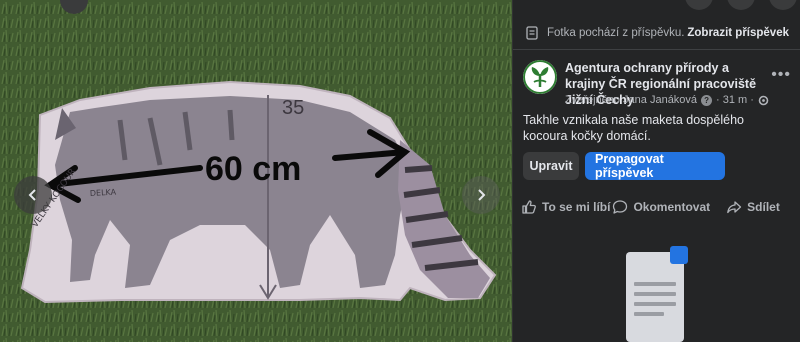 This screenshot has width=800, height=342. What do you see at coordinates (655, 166) in the screenshot?
I see `promote-post-button: Propagovat příspěvek` at bounding box center [655, 166].